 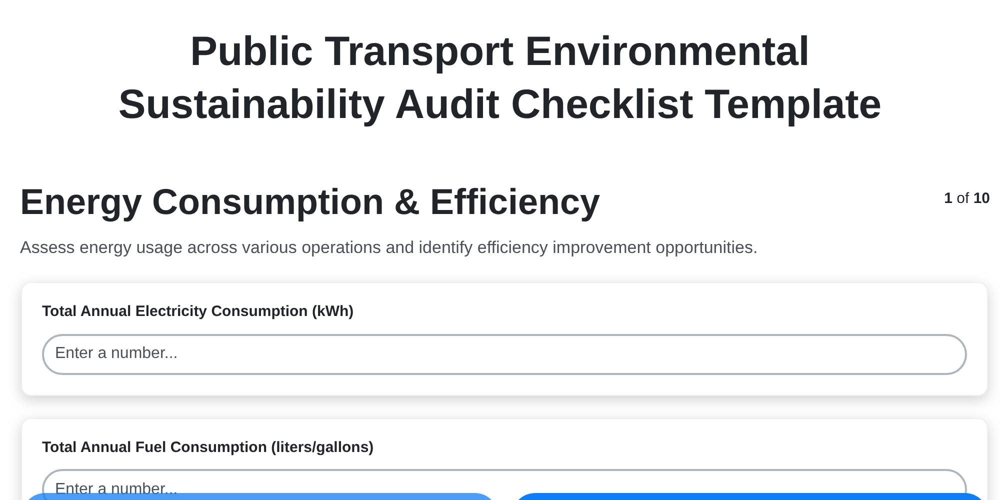 What do you see at coordinates (967, 198) in the screenshot?
I see `page-counter: 1 of 10` at bounding box center [967, 198].